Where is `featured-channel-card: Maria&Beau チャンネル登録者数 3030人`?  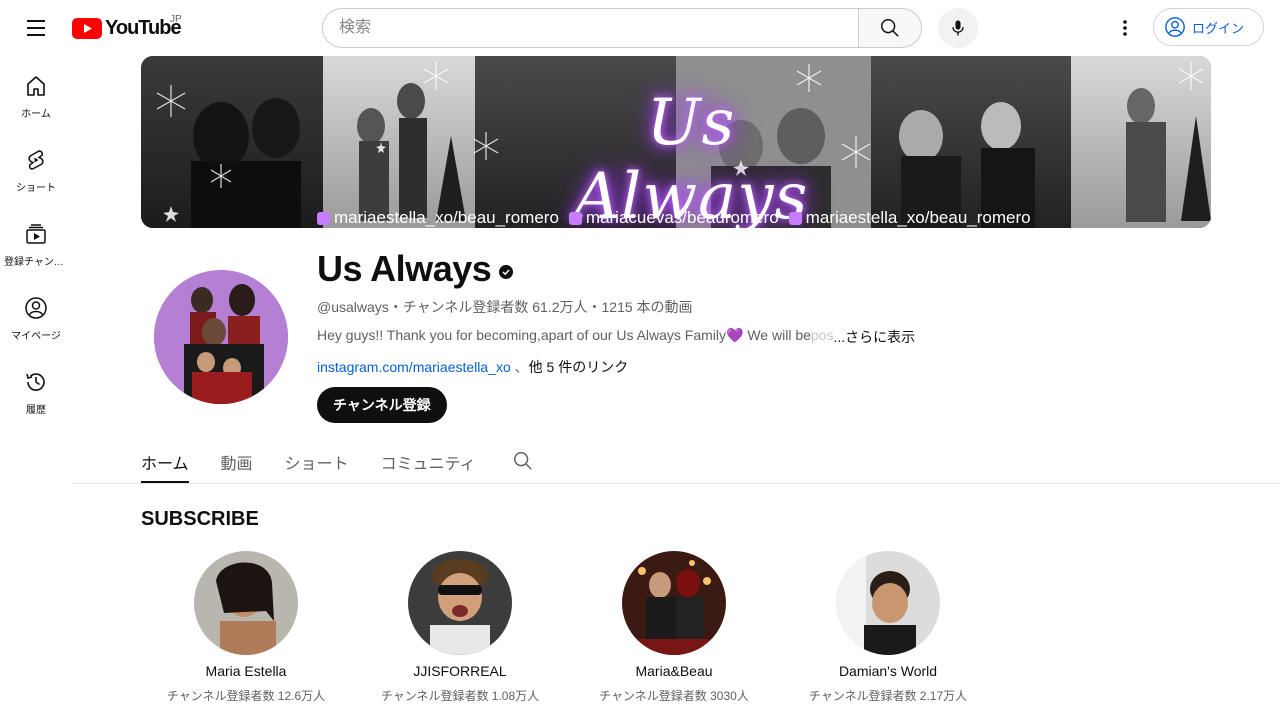 featured-channel-card: Maria&Beau チャンネル登録者数 3030人 is located at coordinates (674, 627).